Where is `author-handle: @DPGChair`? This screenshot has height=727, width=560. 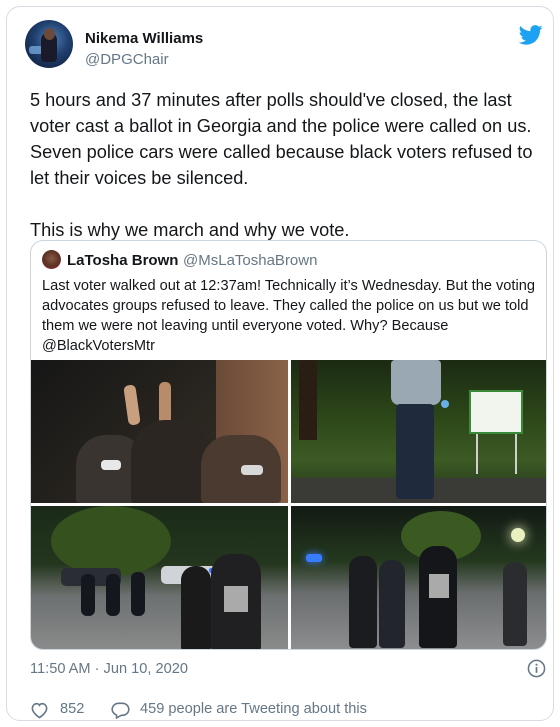 author-handle: @DPGChair is located at coordinates (127, 59).